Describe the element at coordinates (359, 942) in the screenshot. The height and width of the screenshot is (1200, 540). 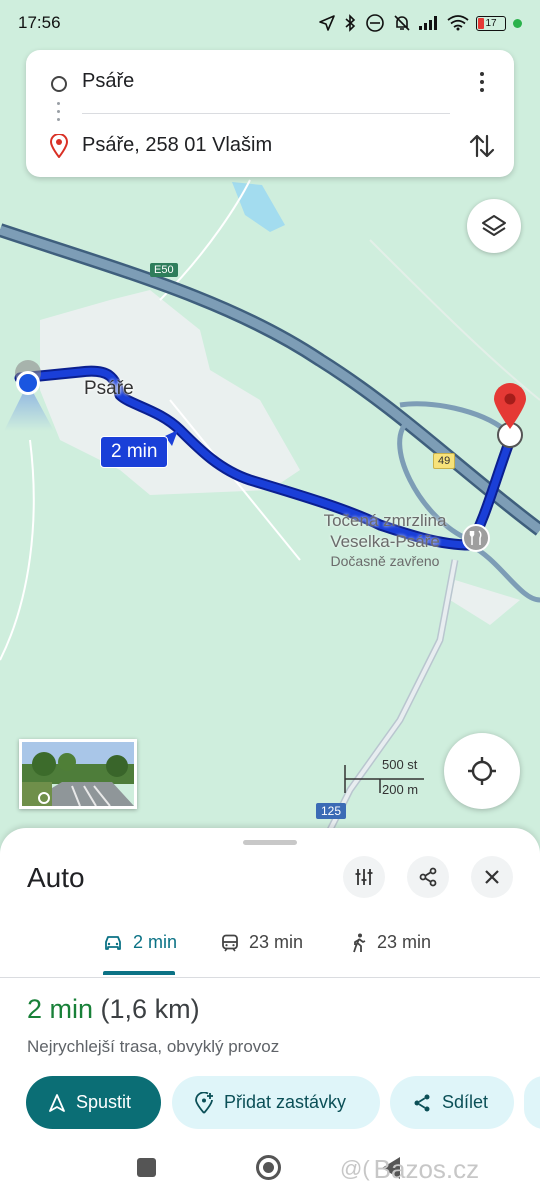
I see `walking-icon` at that location.